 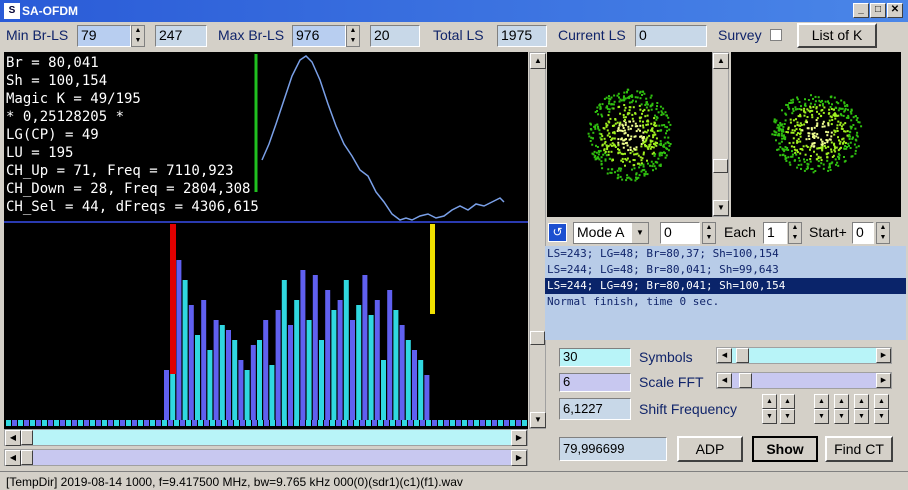 What do you see at coordinates (519, 438) in the screenshot?
I see `hscroll-right-arrow: ▶` at bounding box center [519, 438].